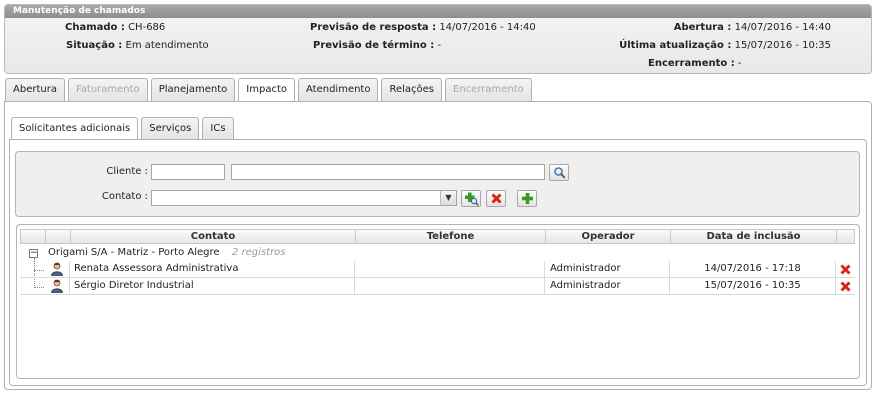  What do you see at coordinates (374, 45) in the screenshot?
I see `prev-termino-label: Previsão de término :` at bounding box center [374, 45].